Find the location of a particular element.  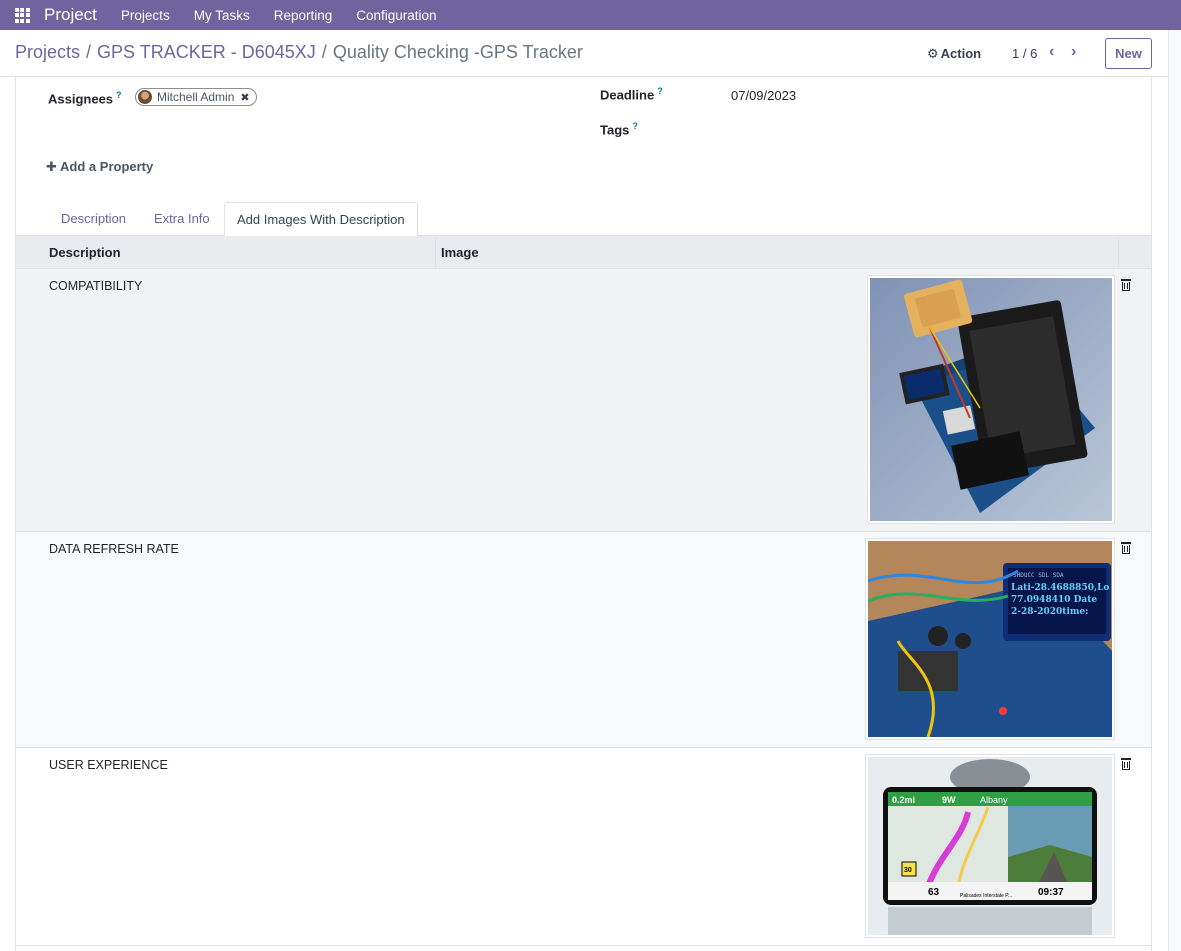

nav-configuration: Configuration is located at coordinates (396, 15).